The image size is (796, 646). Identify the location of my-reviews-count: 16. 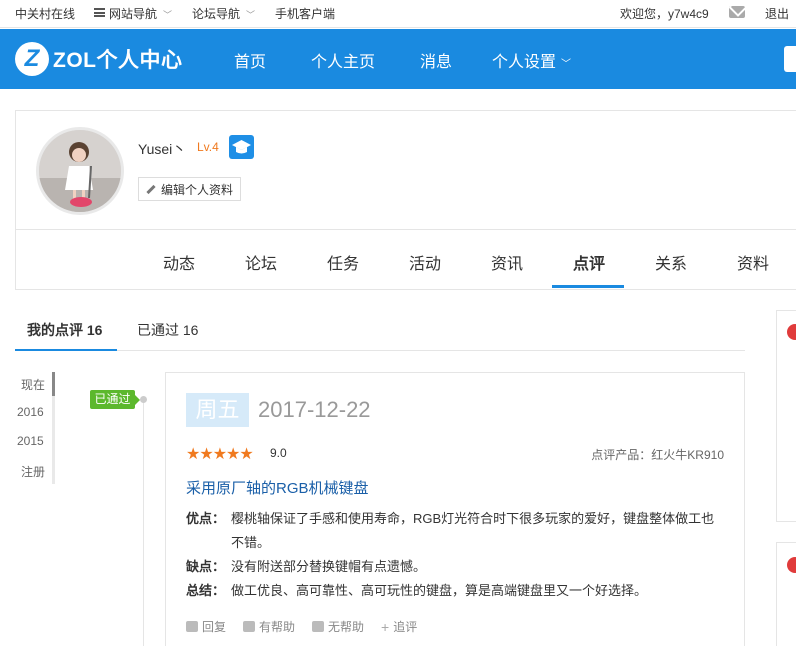
(94, 330).